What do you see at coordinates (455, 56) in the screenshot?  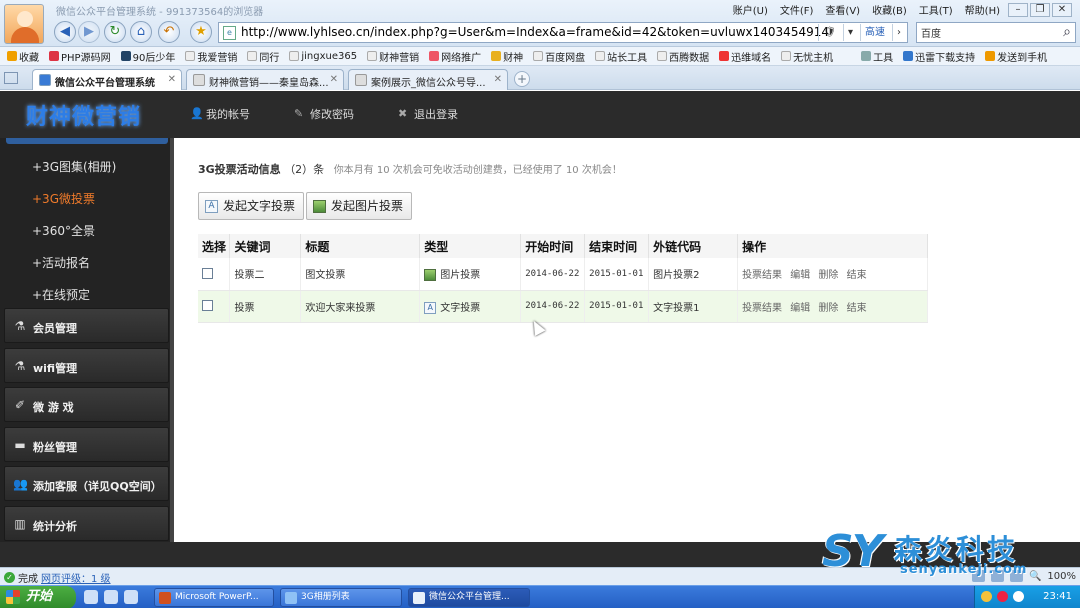 I see `bookmark-item: 网络推广` at bounding box center [455, 56].